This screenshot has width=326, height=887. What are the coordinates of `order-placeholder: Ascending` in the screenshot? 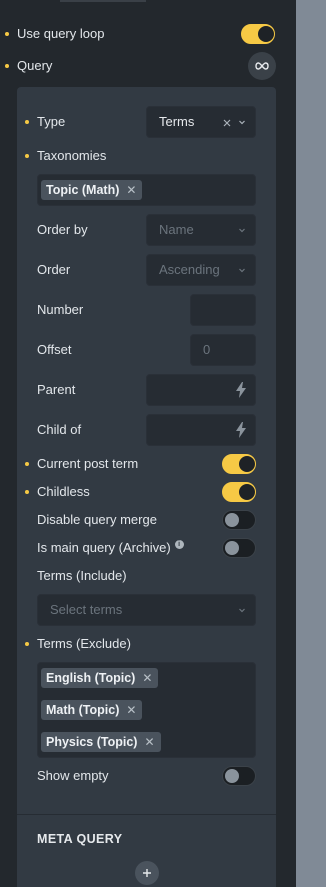 It's located at (189, 269).